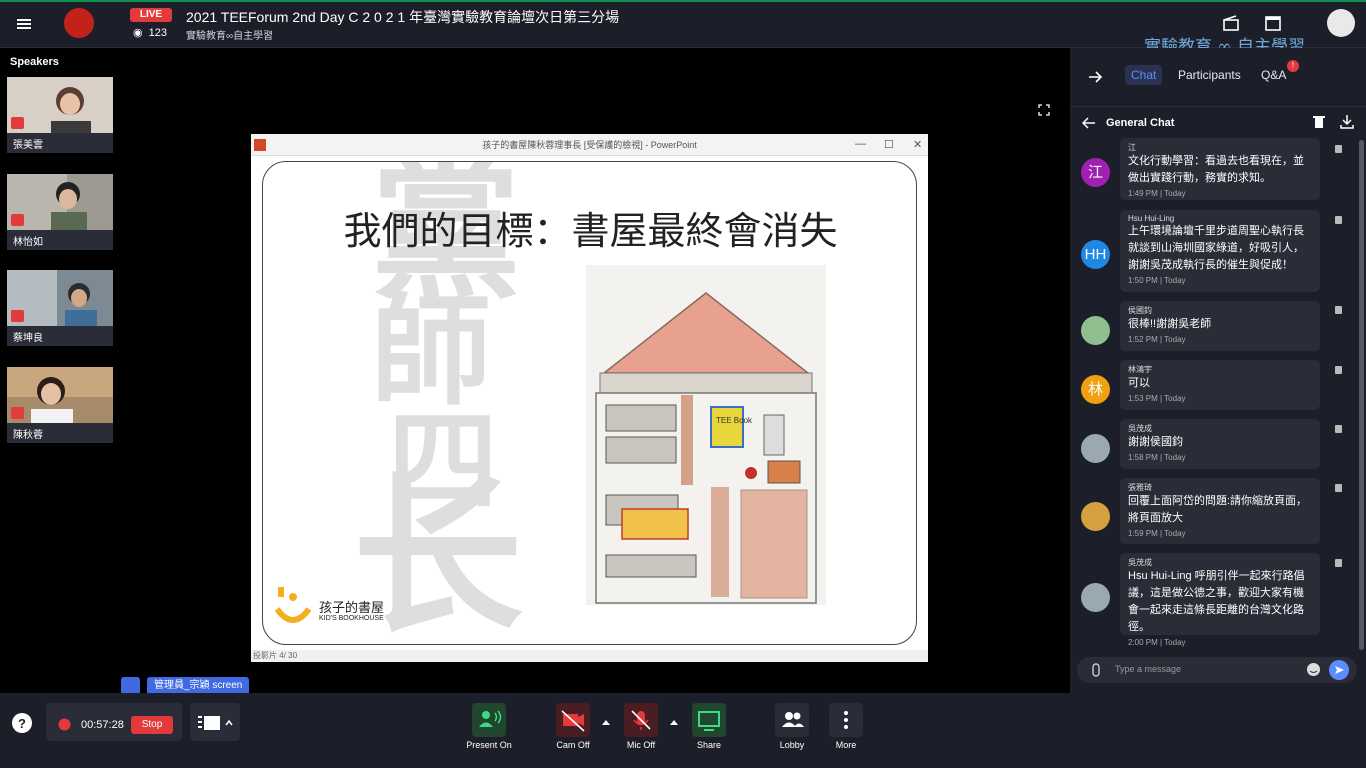 The image size is (1366, 768). I want to click on speaker-tile: 陳秋蓉, so click(60, 405).